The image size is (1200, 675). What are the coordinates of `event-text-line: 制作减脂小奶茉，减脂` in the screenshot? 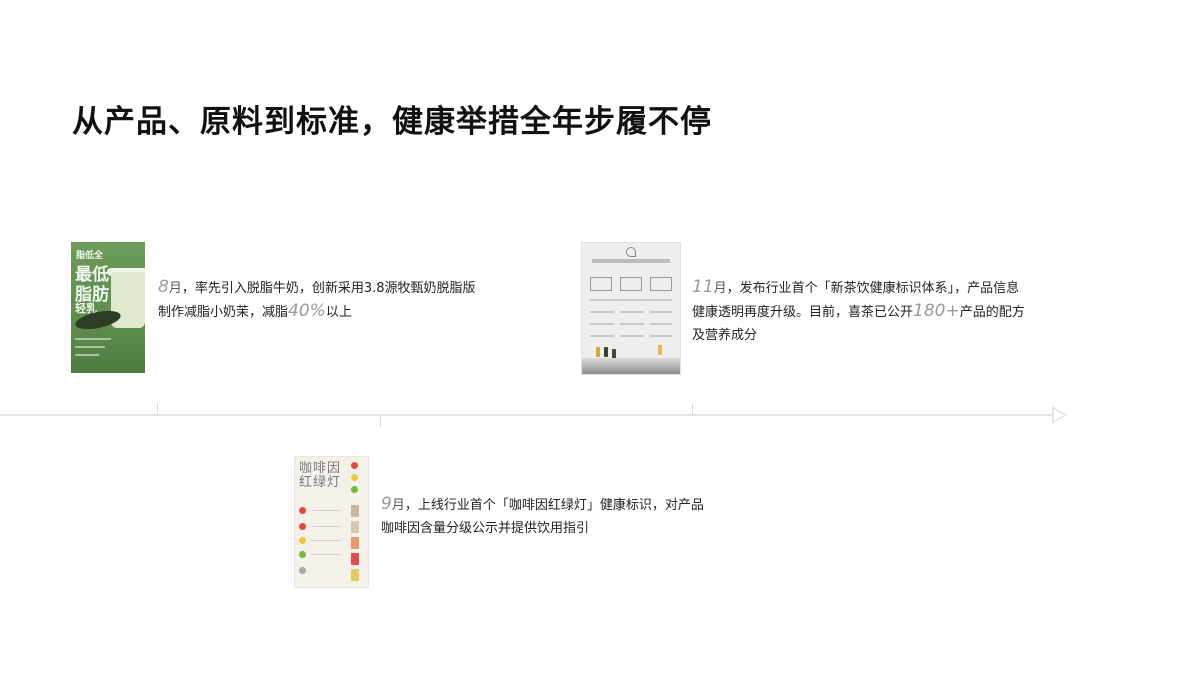 It's located at (223, 312).